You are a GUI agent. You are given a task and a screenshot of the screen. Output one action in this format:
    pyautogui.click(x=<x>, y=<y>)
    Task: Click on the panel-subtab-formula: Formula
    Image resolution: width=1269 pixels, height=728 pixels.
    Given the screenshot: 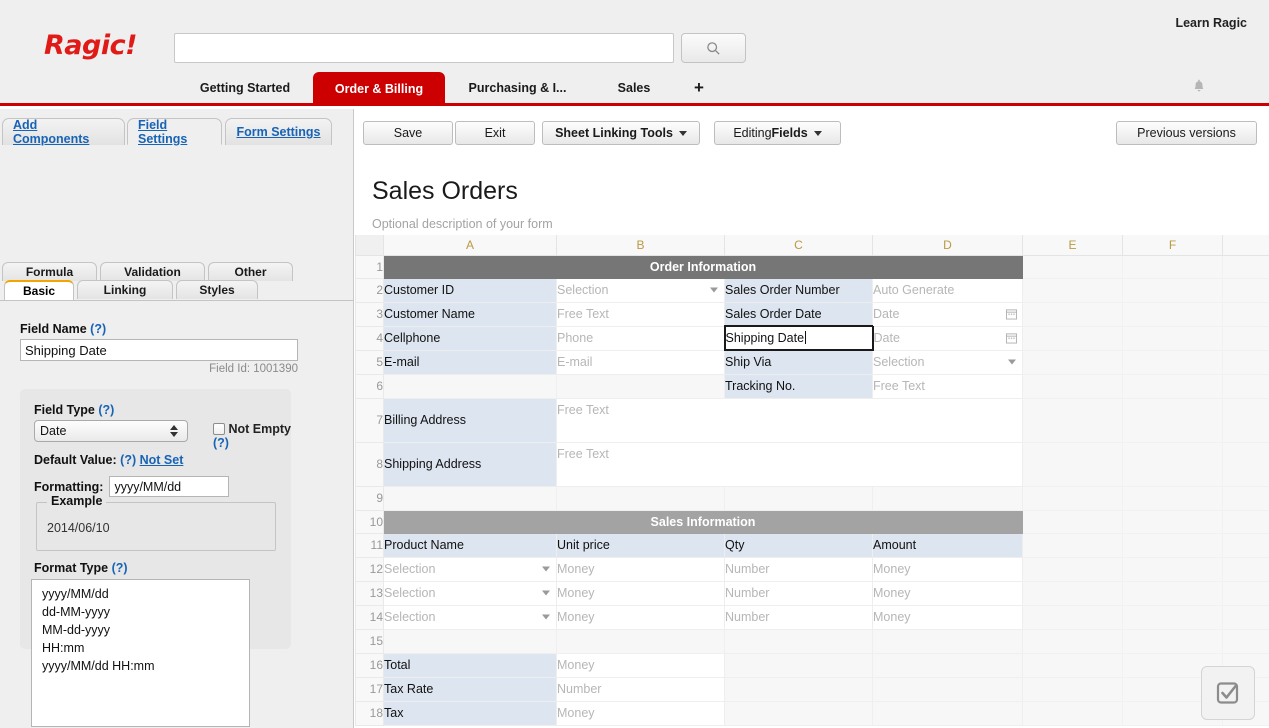 What is the action you would take?
    pyautogui.click(x=49, y=271)
    